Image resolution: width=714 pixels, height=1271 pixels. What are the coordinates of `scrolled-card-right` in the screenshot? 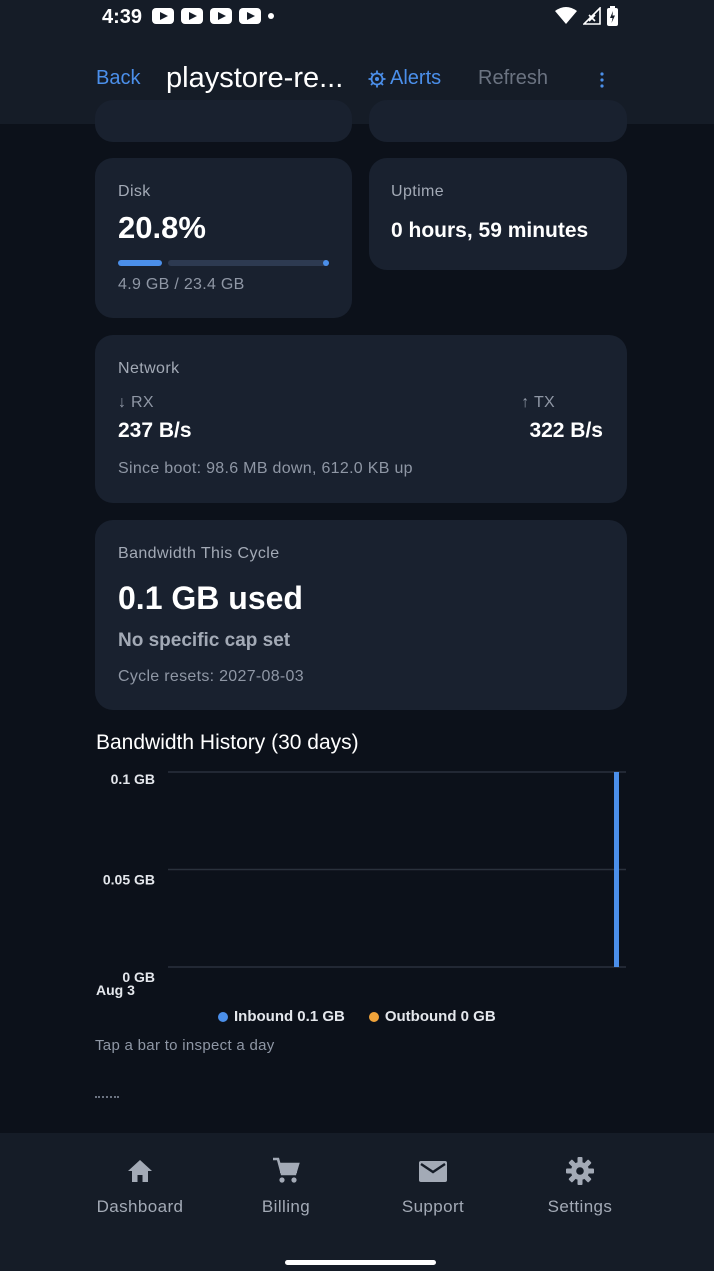 It's located at (498, 121).